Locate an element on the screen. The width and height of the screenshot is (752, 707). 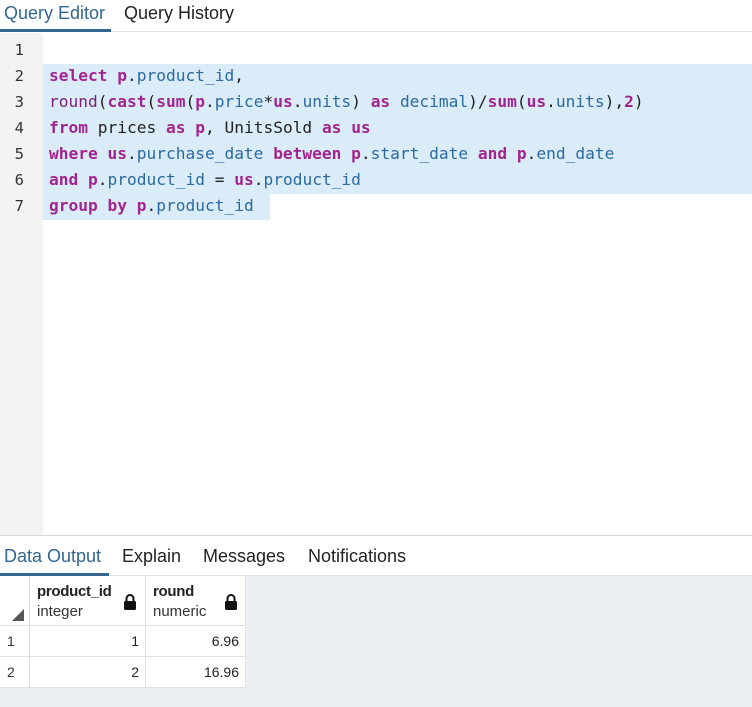
code-line: from prices as p, UnitsSold as us is located at coordinates (210, 128).